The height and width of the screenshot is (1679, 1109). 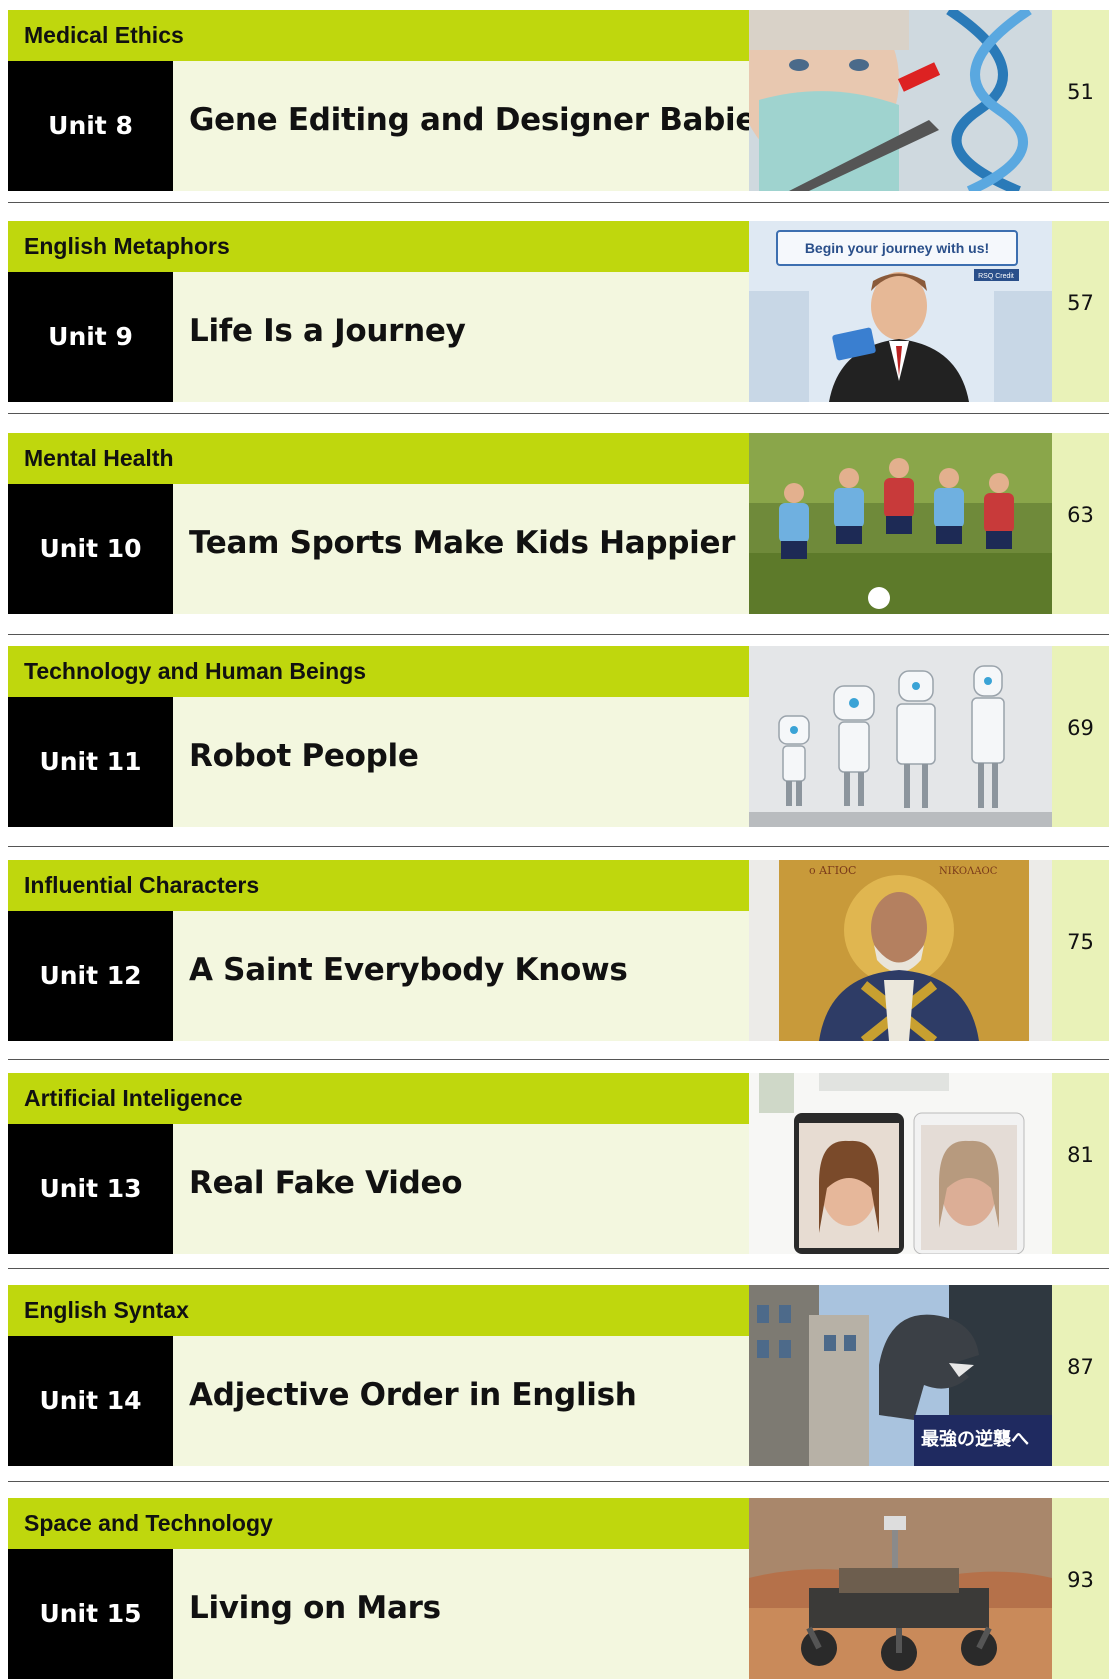 I want to click on mosaic-inscription-left: o ΑΓΙΟC, so click(x=832, y=870).